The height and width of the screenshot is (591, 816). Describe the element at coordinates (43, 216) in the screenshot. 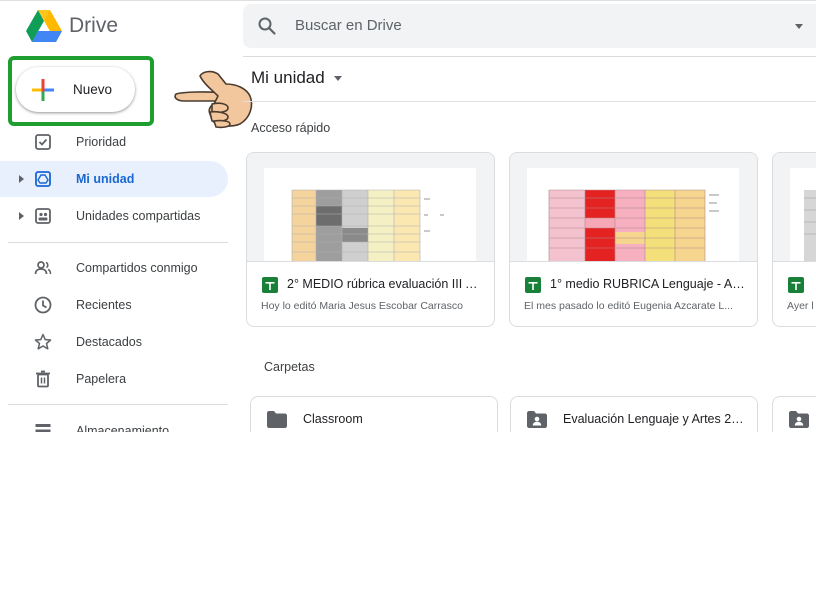

I see `shared-drives-icon` at that location.